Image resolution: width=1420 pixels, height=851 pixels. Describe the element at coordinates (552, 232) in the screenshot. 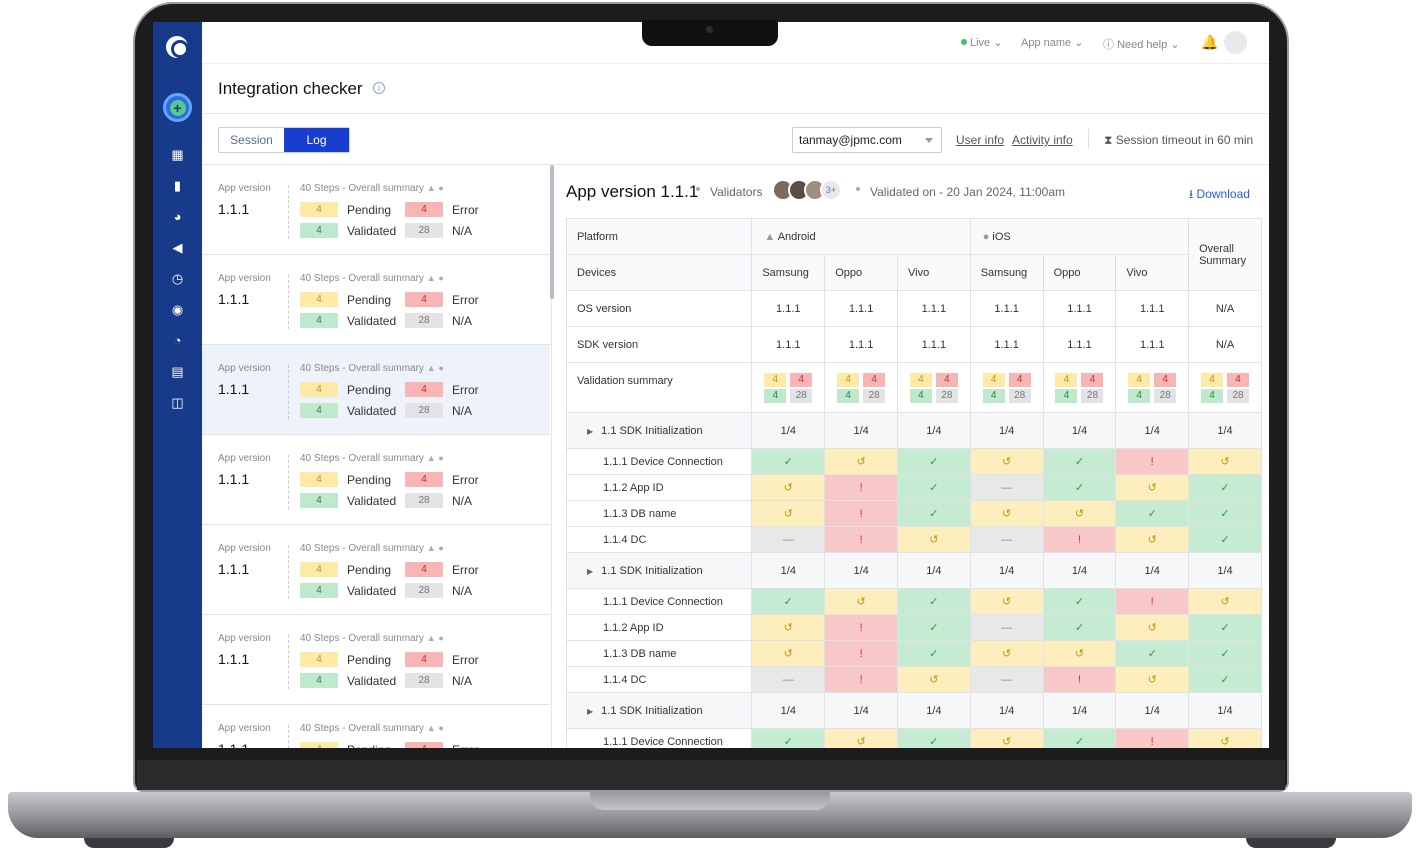

I see `scrollbar` at that location.